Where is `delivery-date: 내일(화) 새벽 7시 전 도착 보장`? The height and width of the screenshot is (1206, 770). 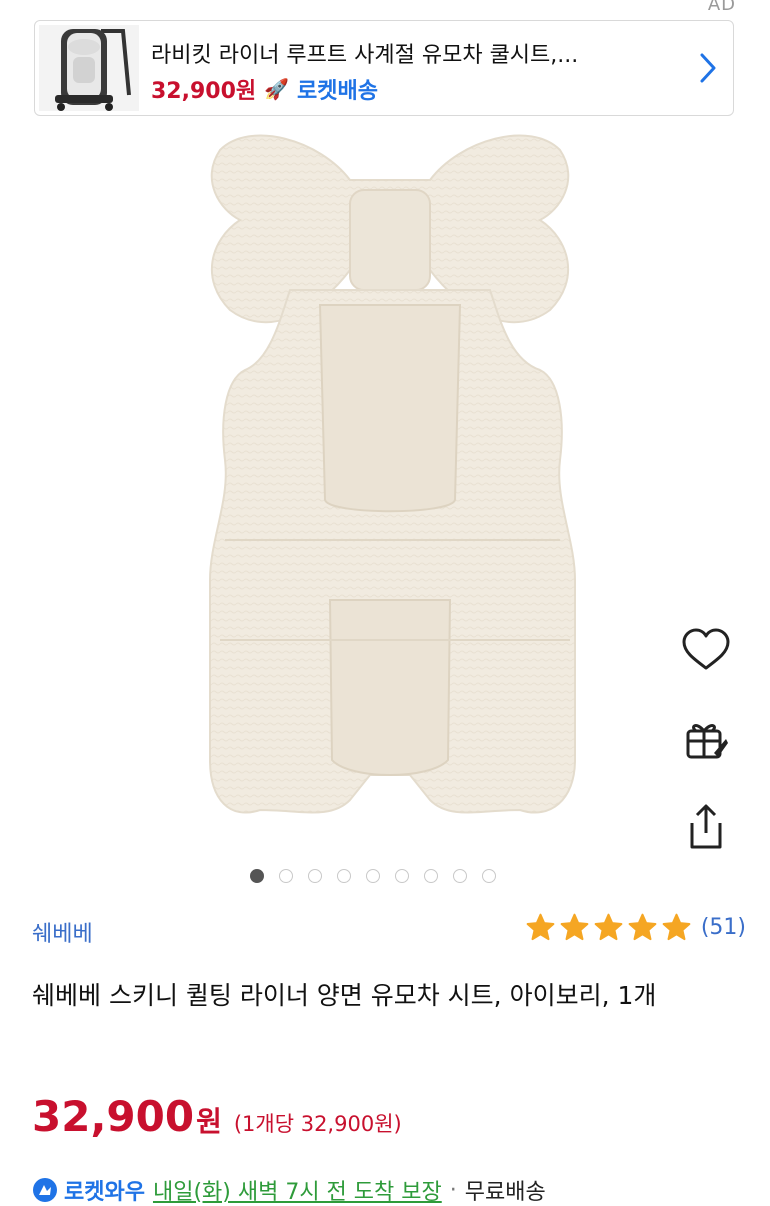
delivery-date: 내일(화) 새벽 7시 전 도착 보장 is located at coordinates (297, 1190).